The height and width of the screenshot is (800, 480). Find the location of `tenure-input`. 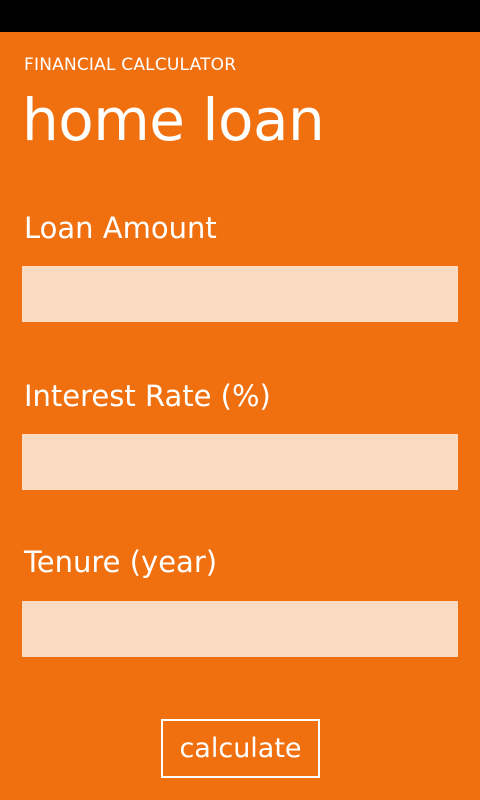

tenure-input is located at coordinates (240, 629).